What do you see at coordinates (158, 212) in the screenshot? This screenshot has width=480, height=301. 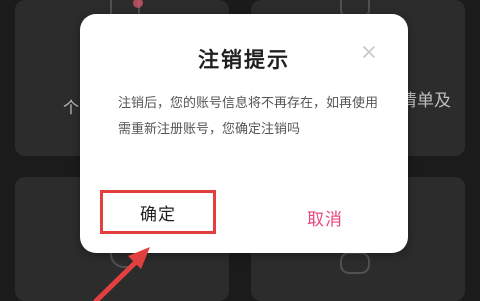 I see `confirm-button: 确定` at bounding box center [158, 212].